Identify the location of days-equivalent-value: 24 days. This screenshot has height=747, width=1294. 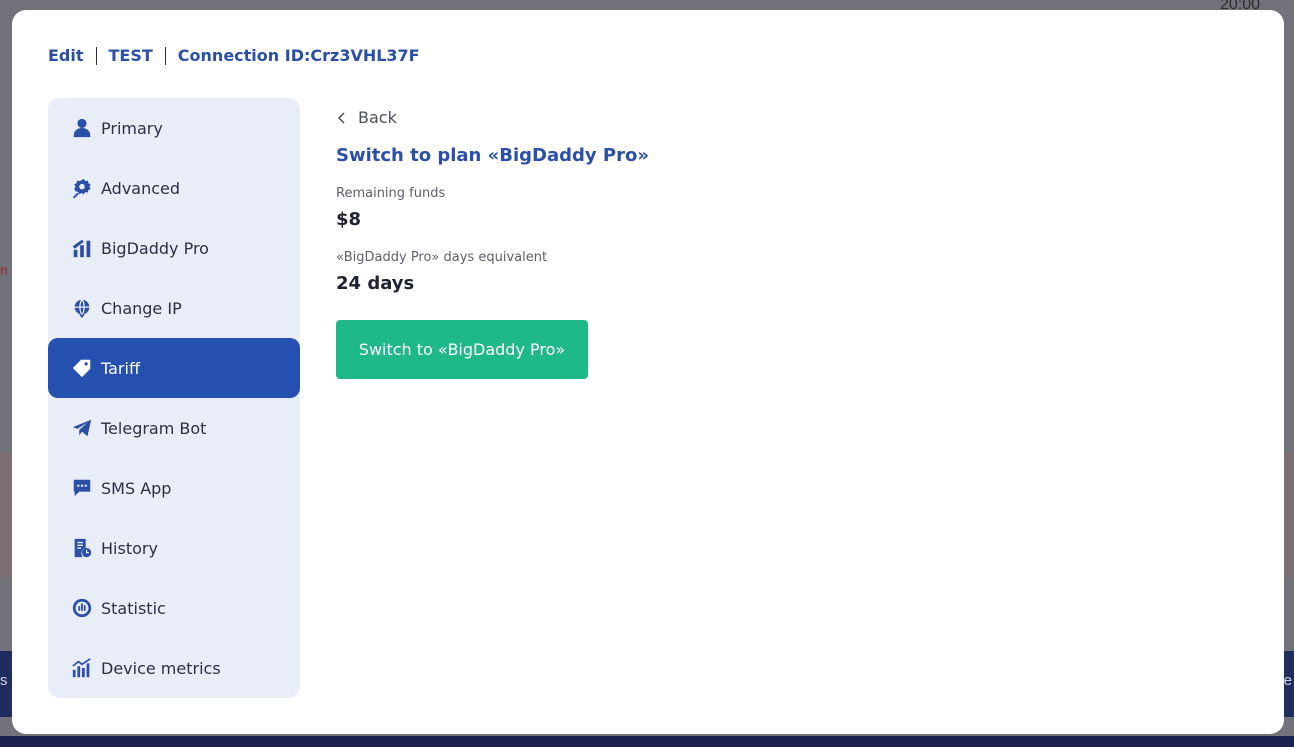
(375, 283).